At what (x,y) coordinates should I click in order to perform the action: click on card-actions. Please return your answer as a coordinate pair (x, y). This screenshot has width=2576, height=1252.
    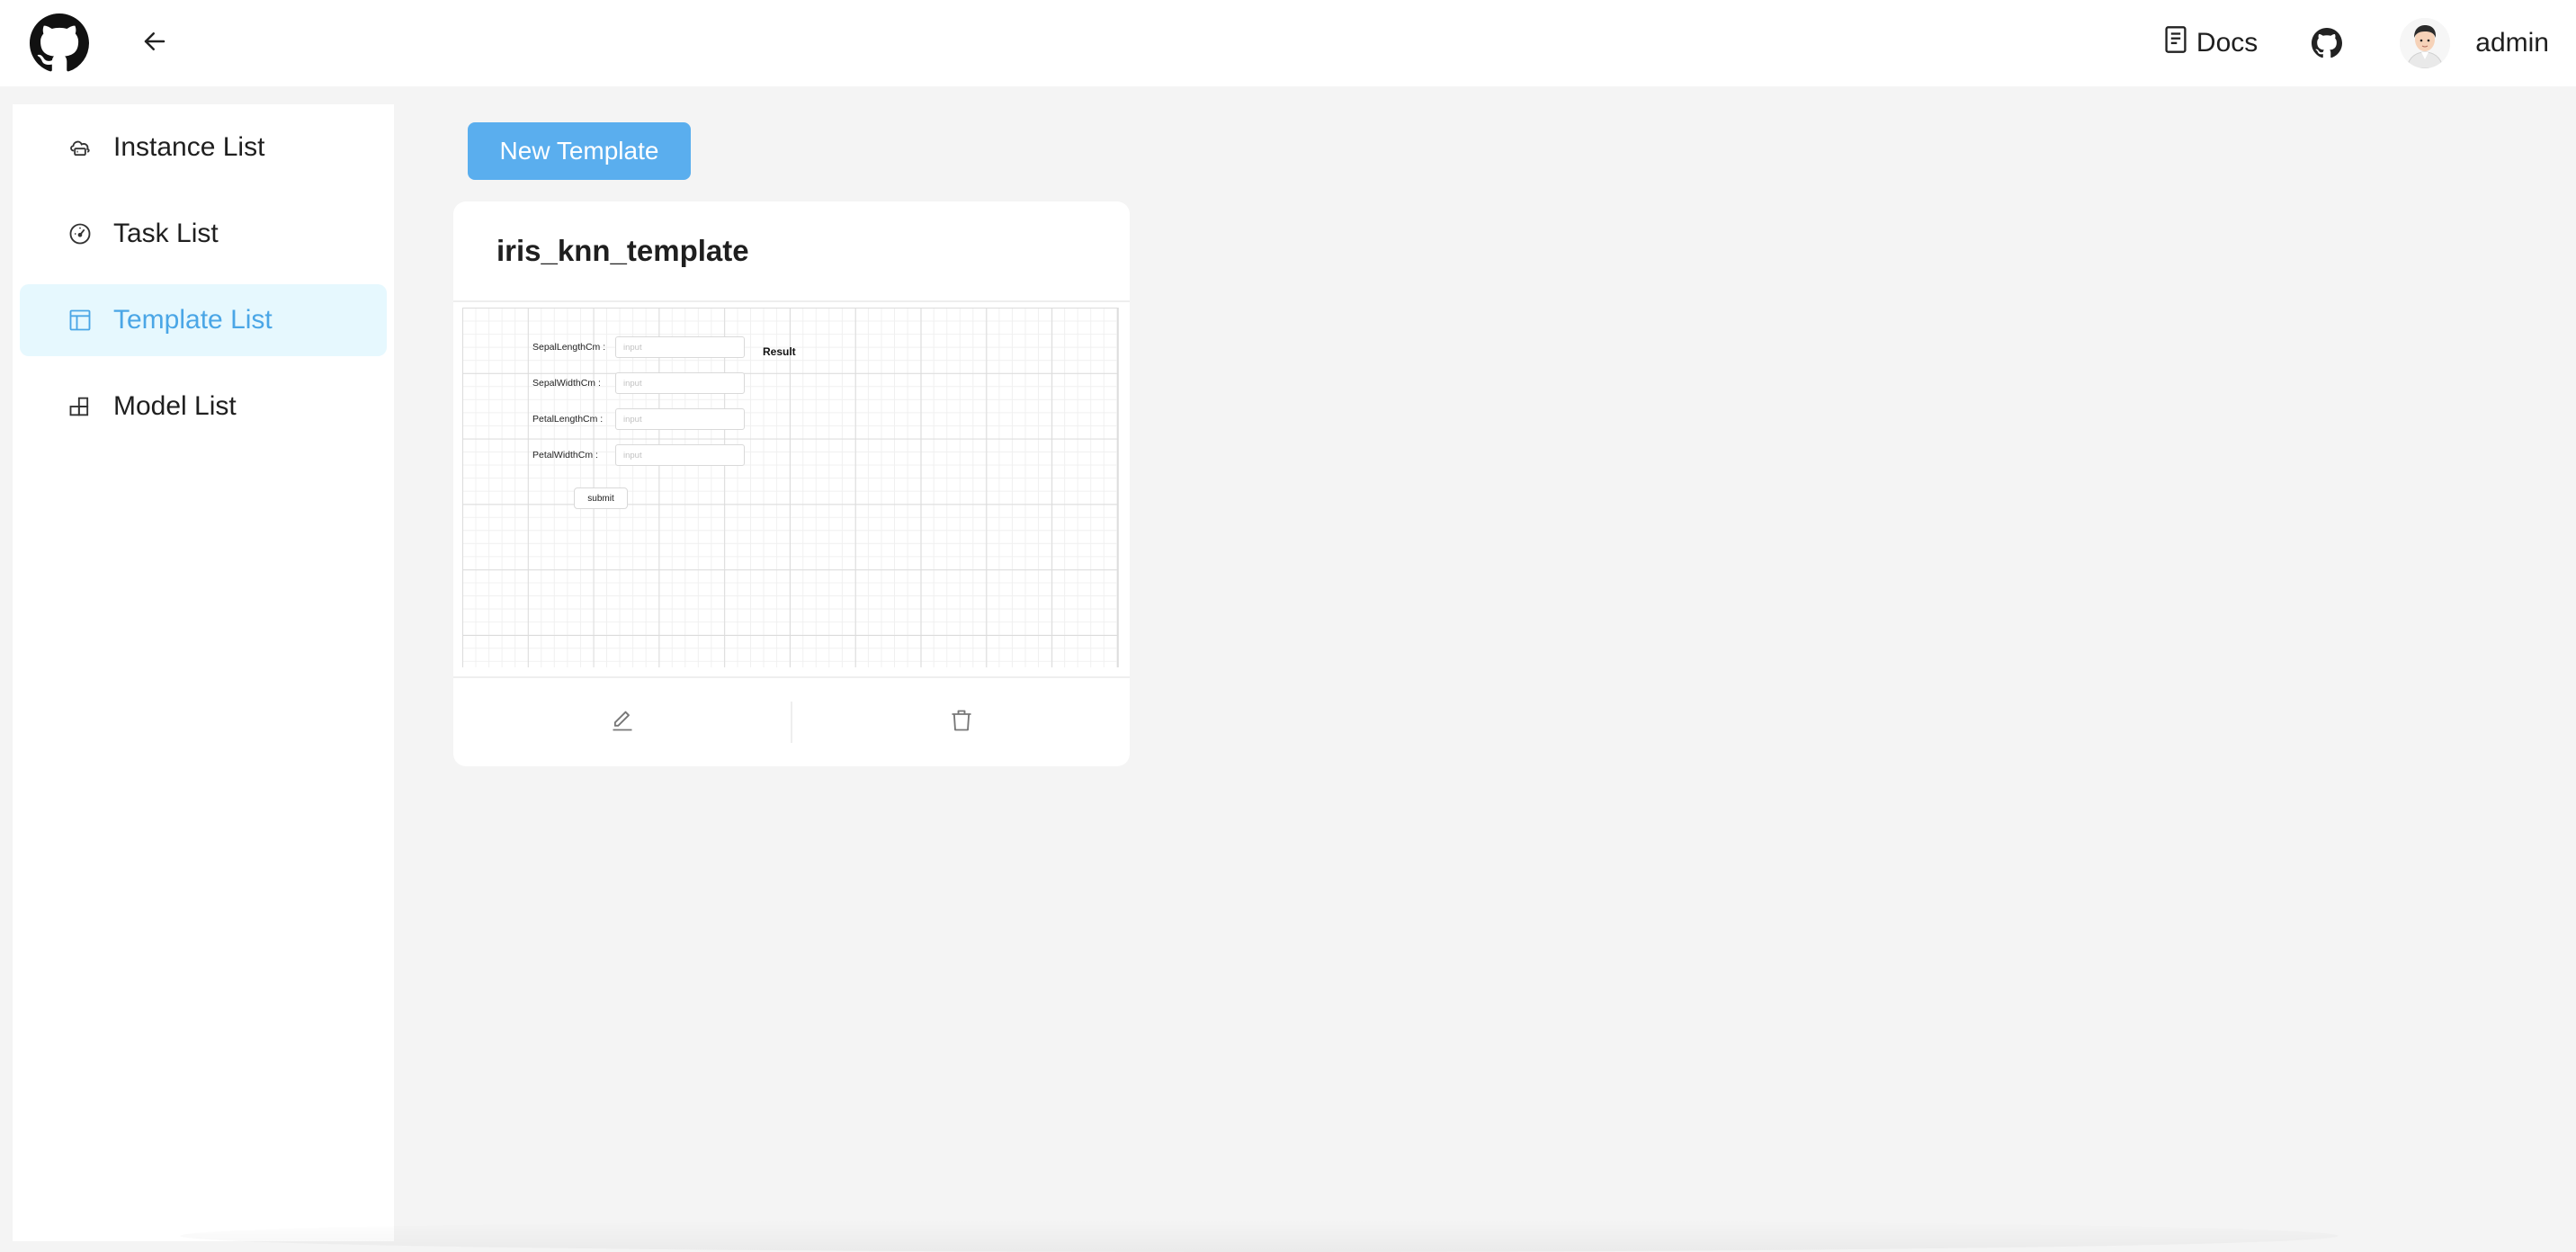
    Looking at the image, I should click on (791, 722).